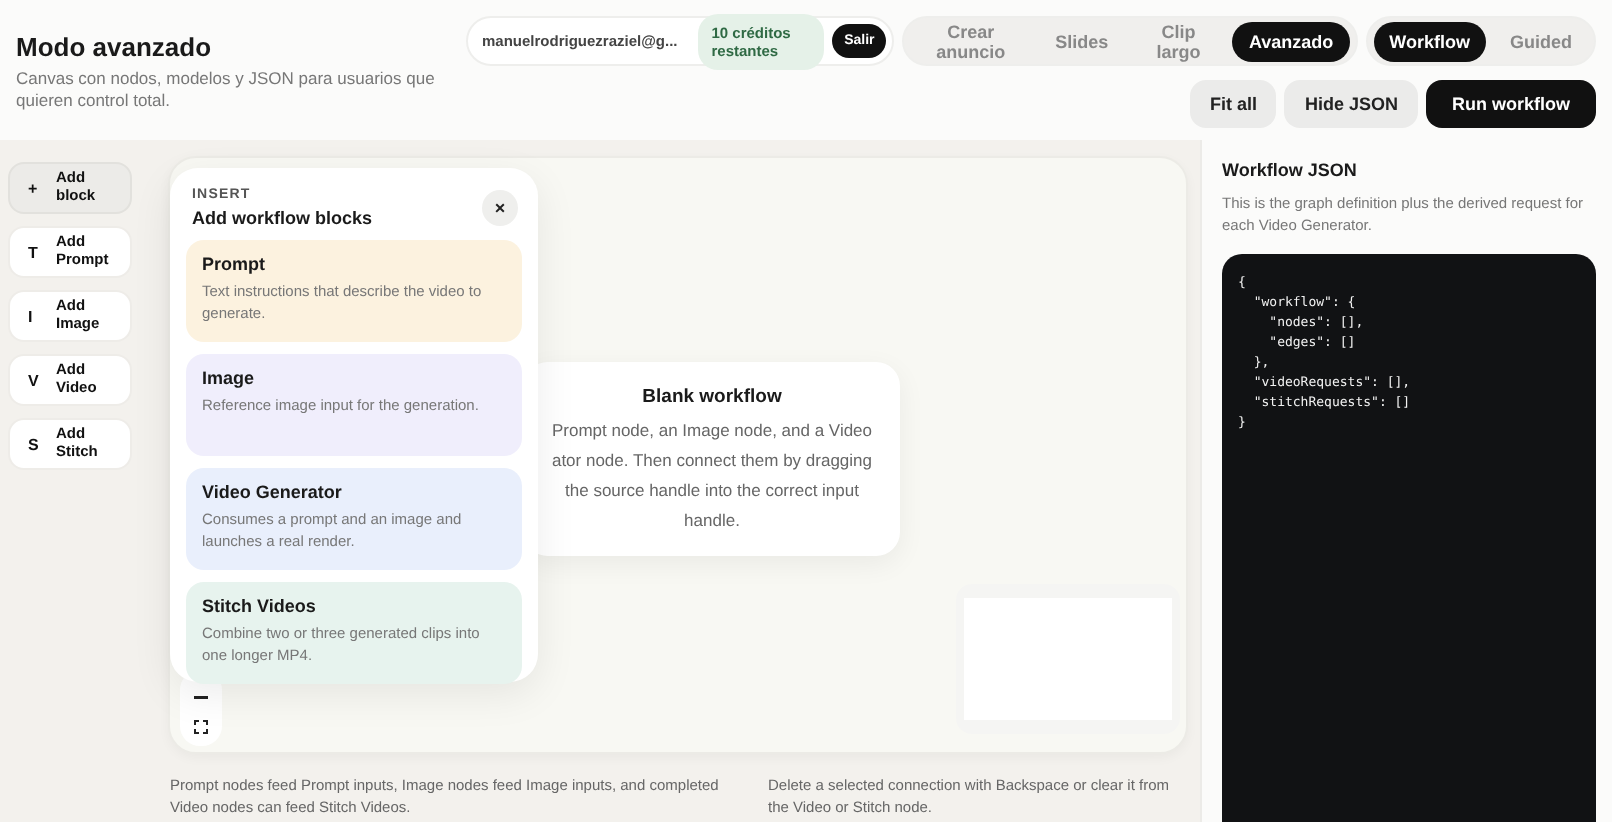 The width and height of the screenshot is (1612, 822). What do you see at coordinates (1429, 41) in the screenshot?
I see `mode-tab: Workflow` at bounding box center [1429, 41].